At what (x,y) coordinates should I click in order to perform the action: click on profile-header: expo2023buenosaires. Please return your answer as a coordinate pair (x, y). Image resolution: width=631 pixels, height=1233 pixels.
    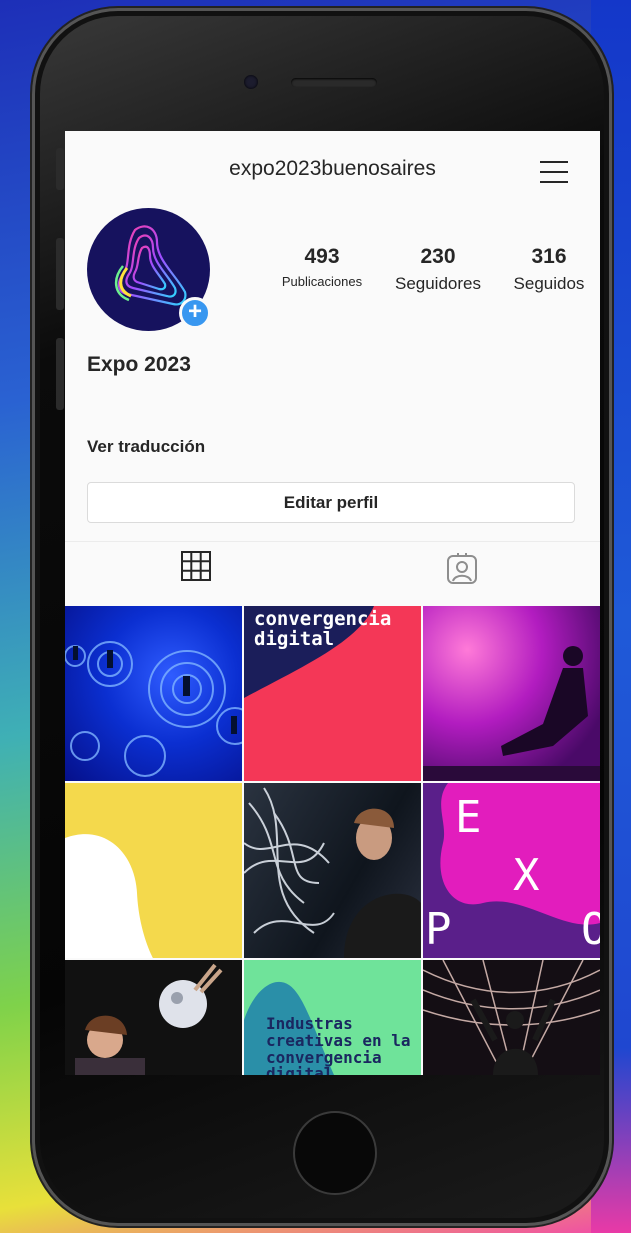
    Looking at the image, I should click on (332, 166).